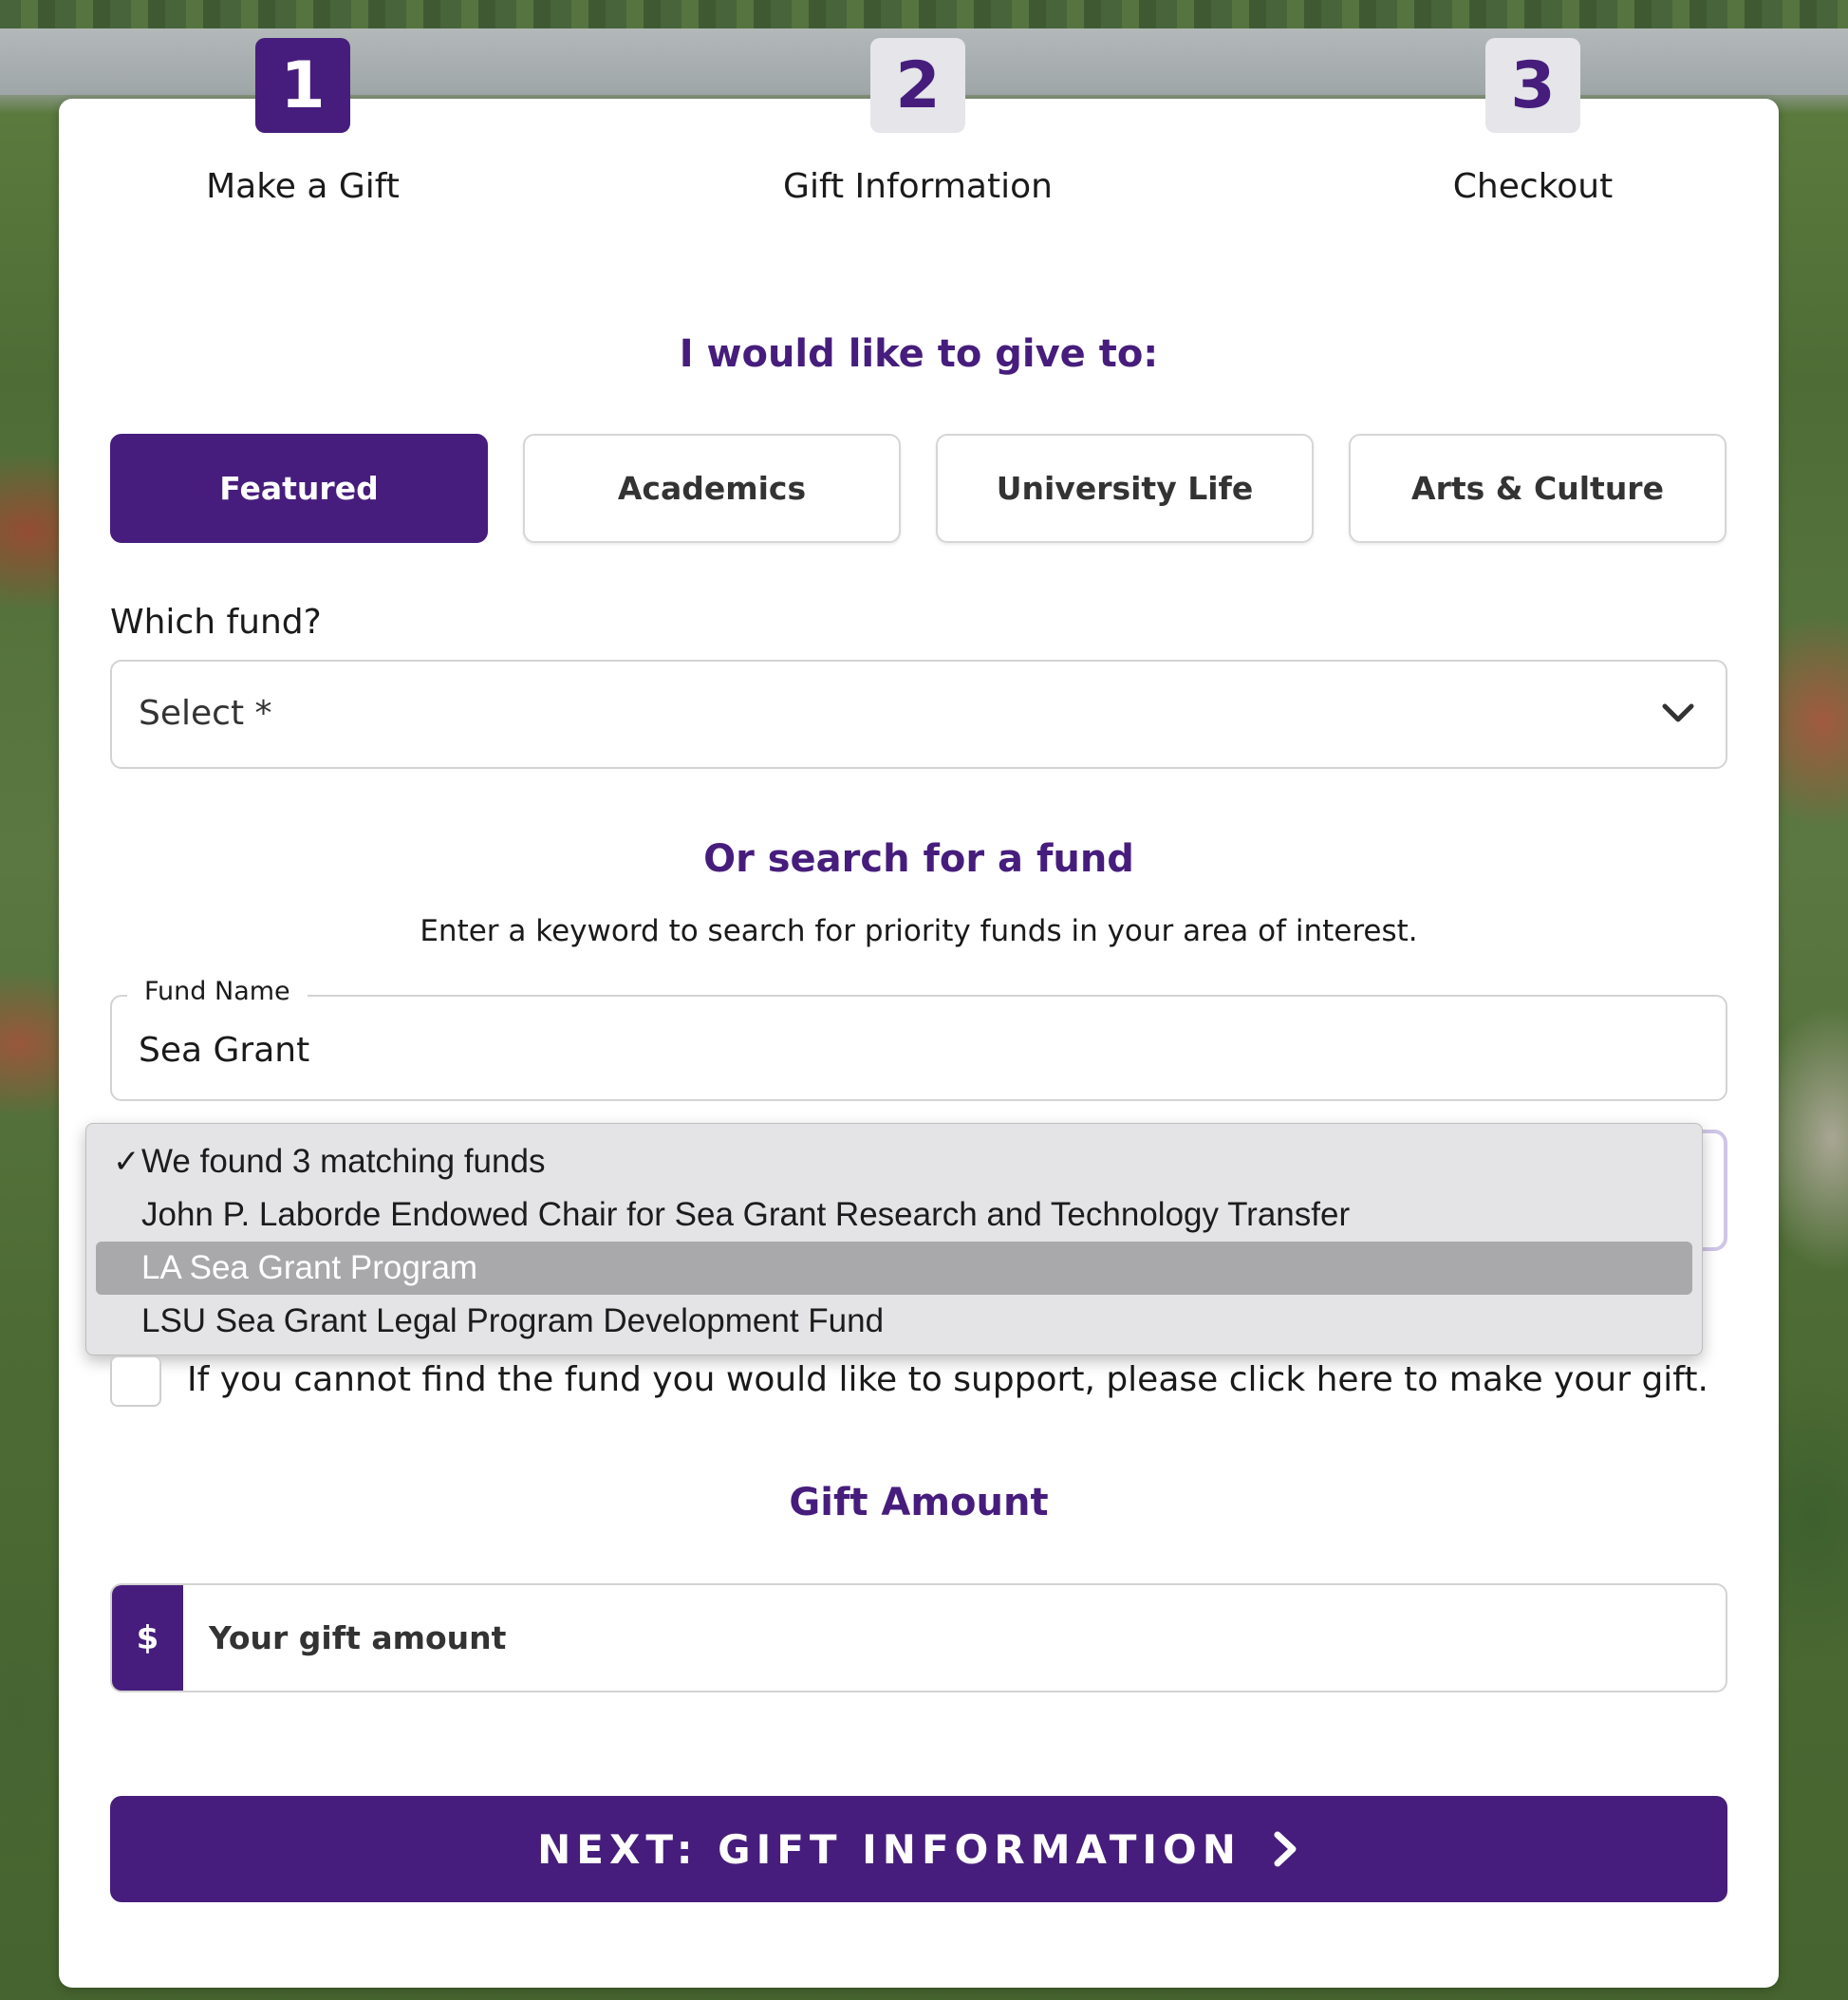  I want to click on which-fund-label: Which fund?, so click(216, 622).